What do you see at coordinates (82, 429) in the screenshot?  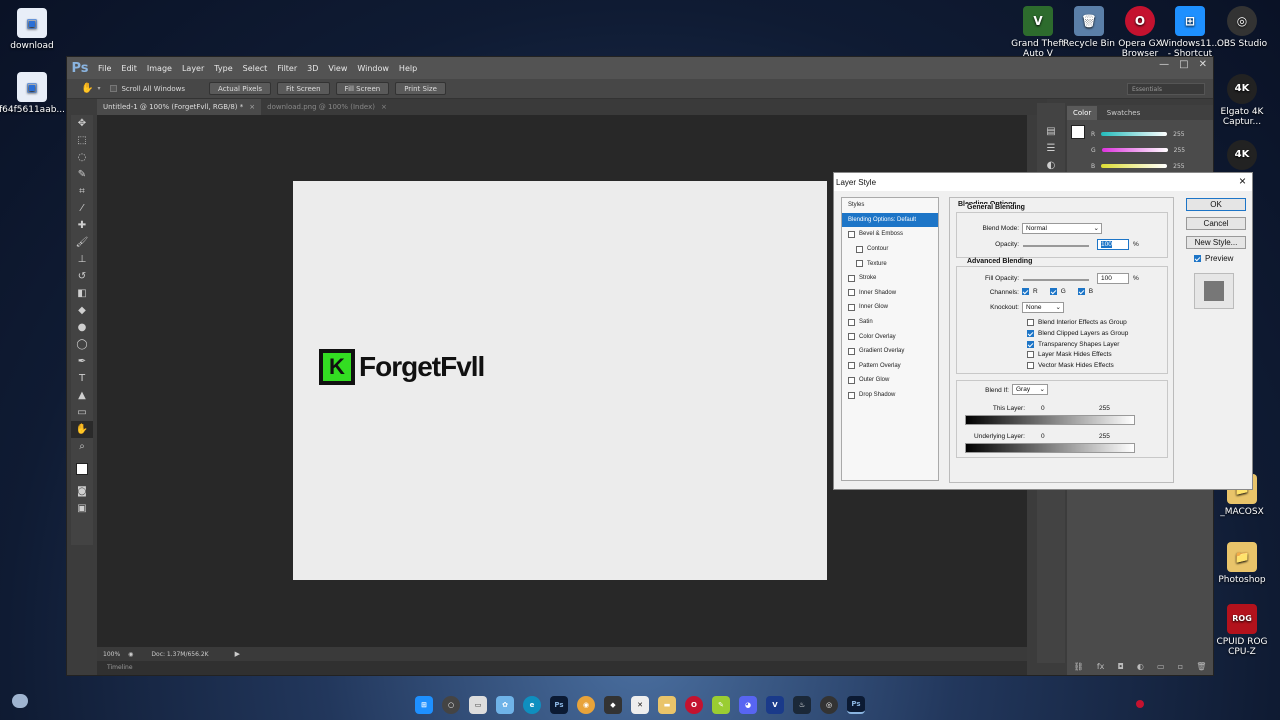 I see `hand-tool-icon: ✋` at bounding box center [82, 429].